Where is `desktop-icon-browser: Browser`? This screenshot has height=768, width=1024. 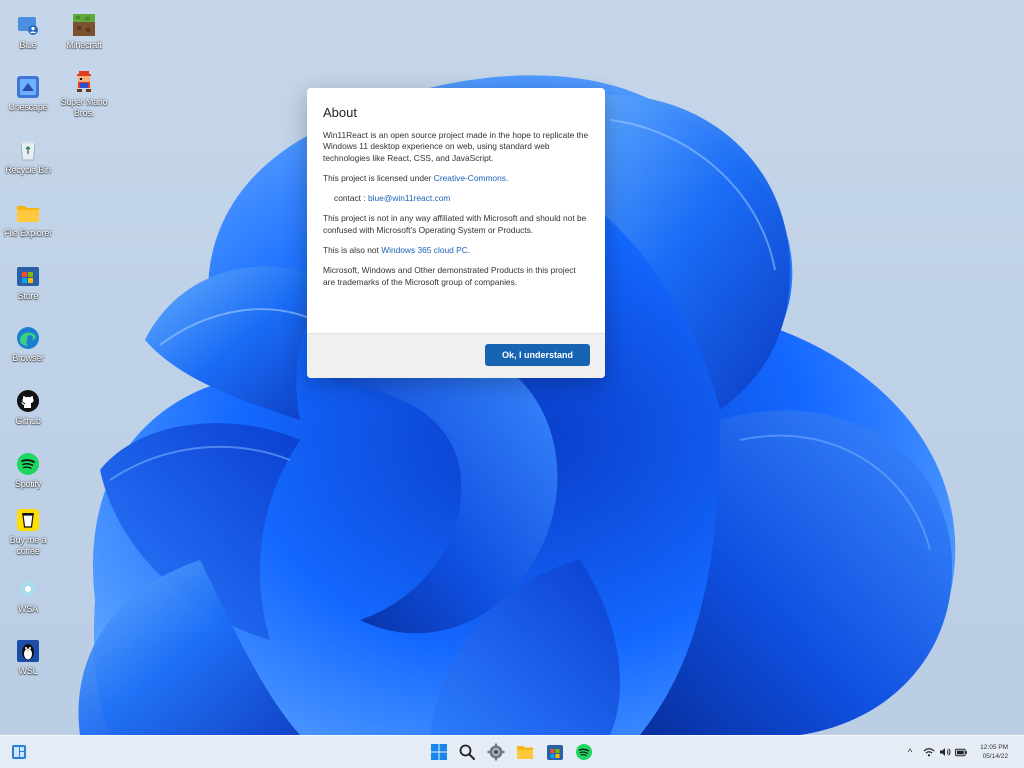 desktop-icon-browser: Browser is located at coordinates (28, 344).